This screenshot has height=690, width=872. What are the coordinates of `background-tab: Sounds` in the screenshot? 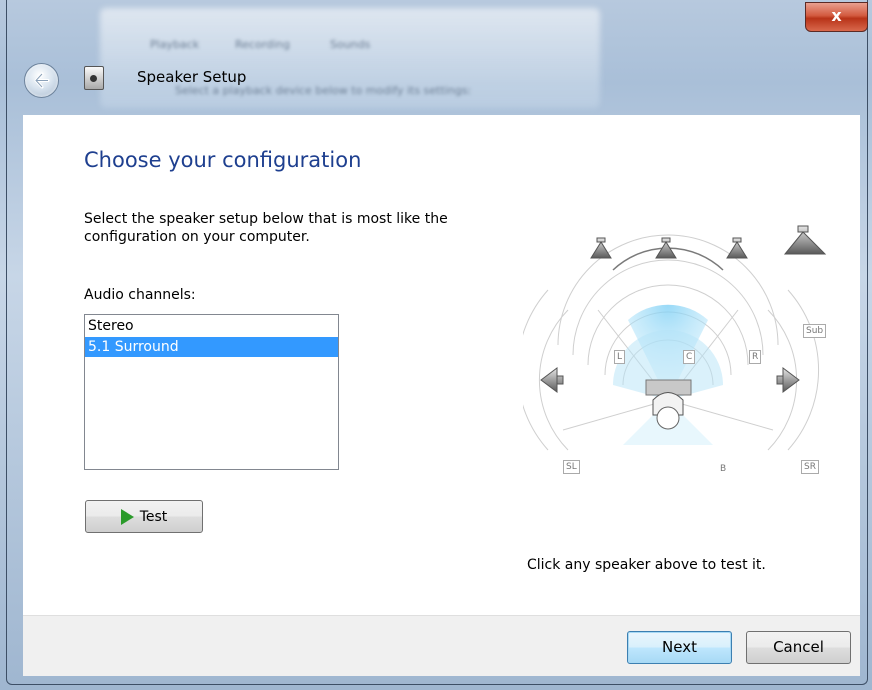 It's located at (350, 44).